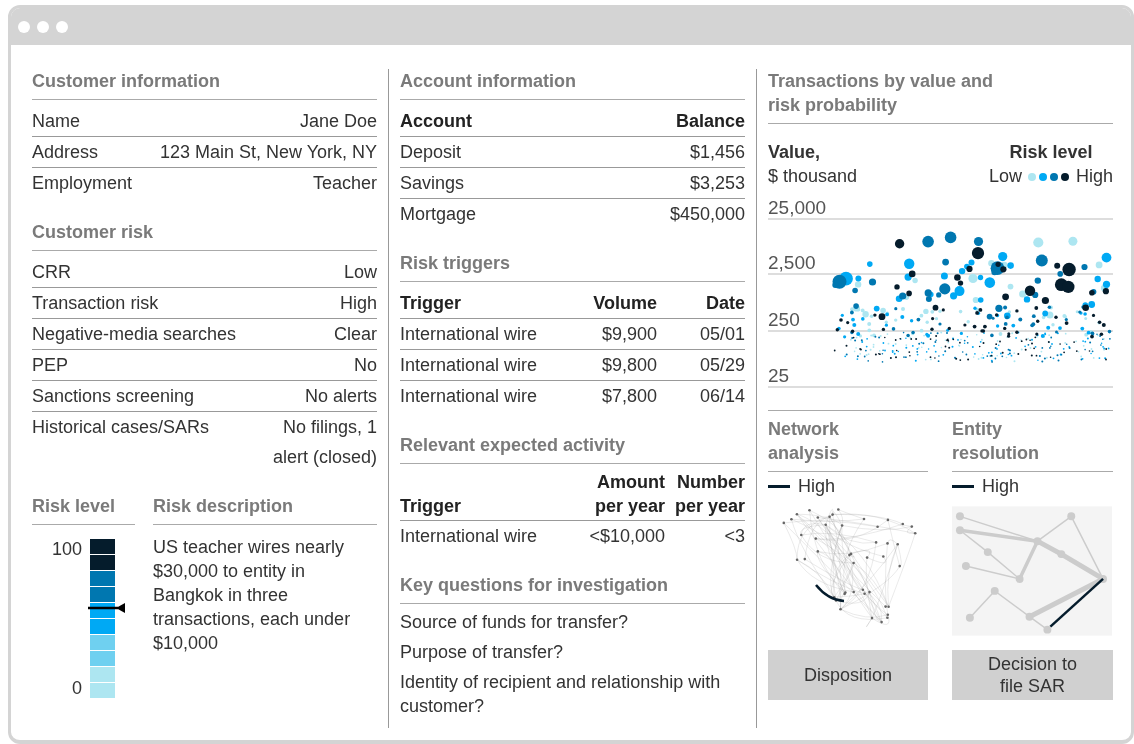  I want to click on question-item: Identity of recipient and relationship with customer?, so click(561, 694).